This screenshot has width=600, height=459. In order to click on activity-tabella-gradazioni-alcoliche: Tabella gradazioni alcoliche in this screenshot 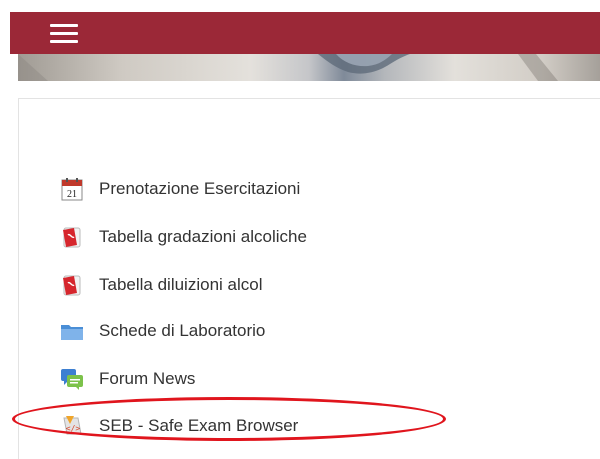, I will do `click(183, 237)`.